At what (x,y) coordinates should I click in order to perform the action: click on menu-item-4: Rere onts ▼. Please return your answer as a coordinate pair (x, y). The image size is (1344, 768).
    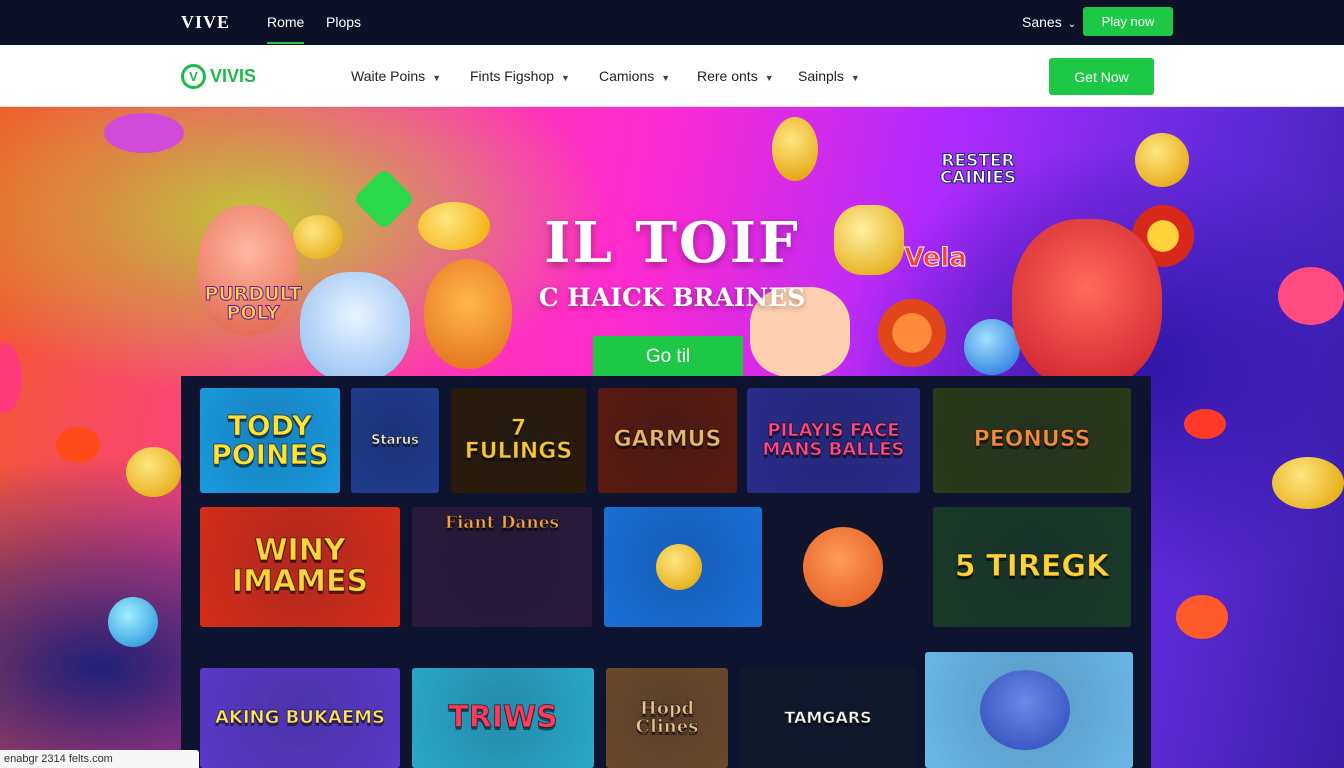
    Looking at the image, I should click on (735, 76).